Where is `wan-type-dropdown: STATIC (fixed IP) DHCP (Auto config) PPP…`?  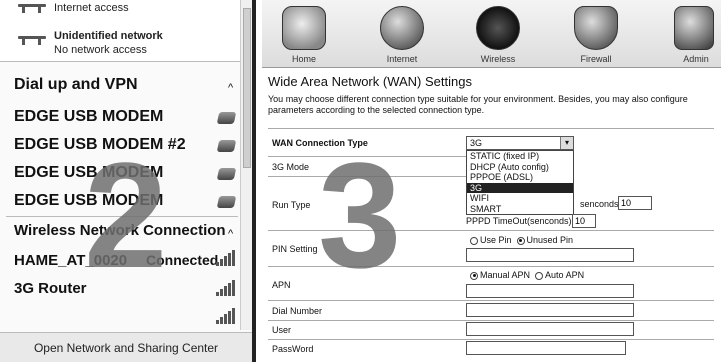
wan-type-dropdown: STATIC (fixed IP) DHCP (Auto config) PPP… is located at coordinates (520, 182).